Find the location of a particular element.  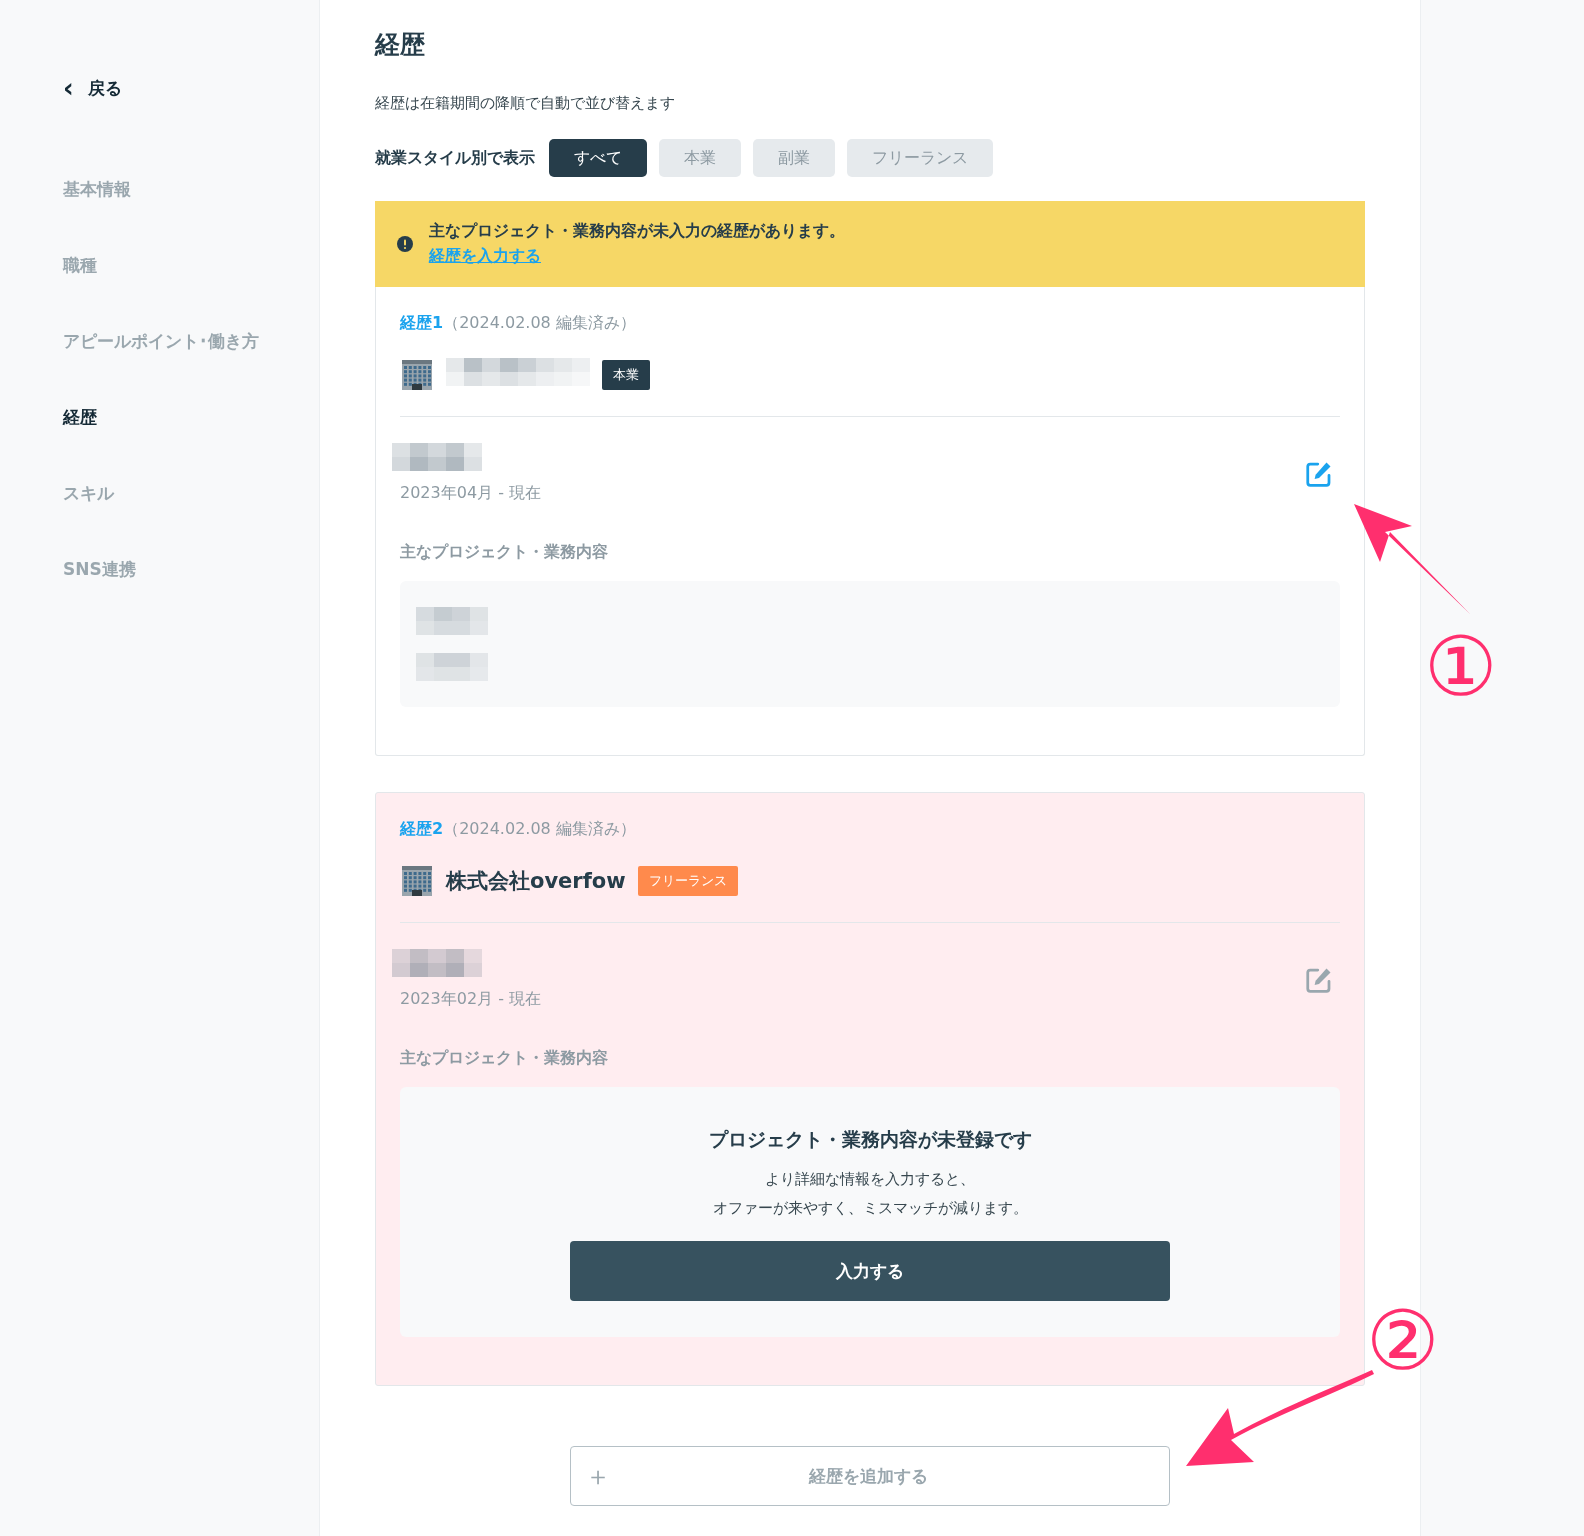

back-link: ‹ 戻る is located at coordinates (191, 88).